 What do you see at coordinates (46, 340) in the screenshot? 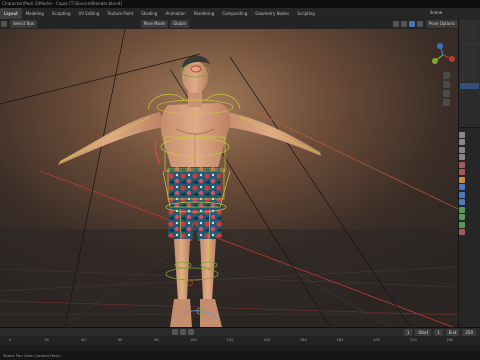
I see `timeline-tick-label: 20` at bounding box center [46, 340].